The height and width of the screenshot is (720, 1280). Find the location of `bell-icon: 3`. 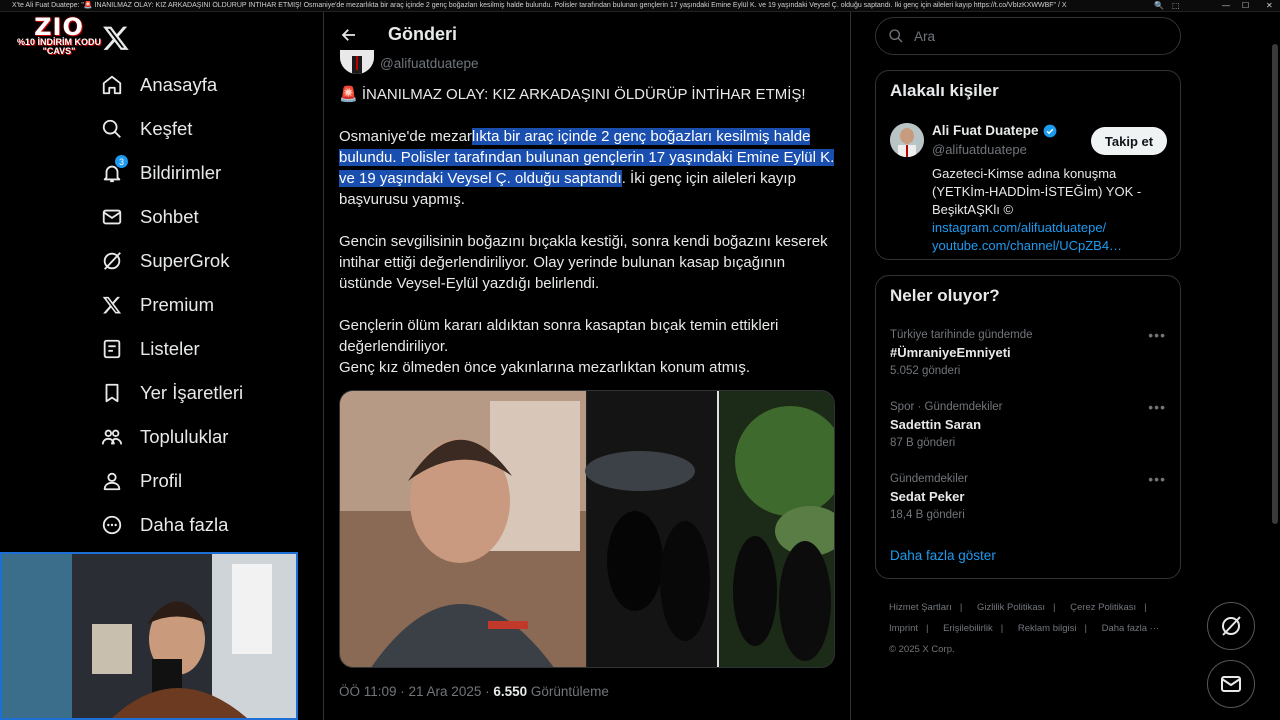

bell-icon: 3 is located at coordinates (114, 170).